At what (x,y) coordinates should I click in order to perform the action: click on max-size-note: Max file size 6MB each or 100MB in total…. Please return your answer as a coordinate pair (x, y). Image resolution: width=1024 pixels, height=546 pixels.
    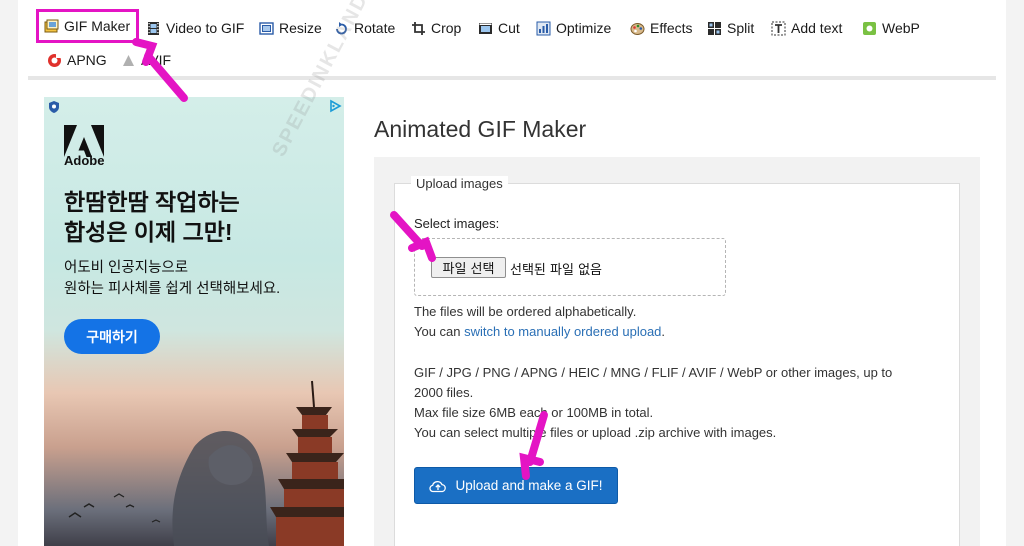
    Looking at the image, I should click on (534, 412).